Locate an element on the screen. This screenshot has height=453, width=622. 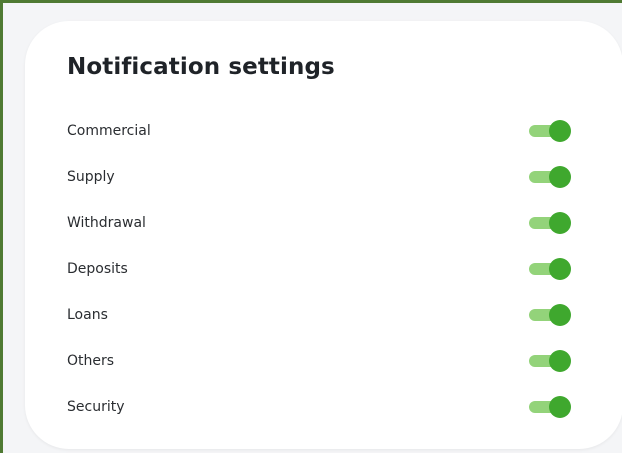
setting-label: Supply is located at coordinates (91, 177).